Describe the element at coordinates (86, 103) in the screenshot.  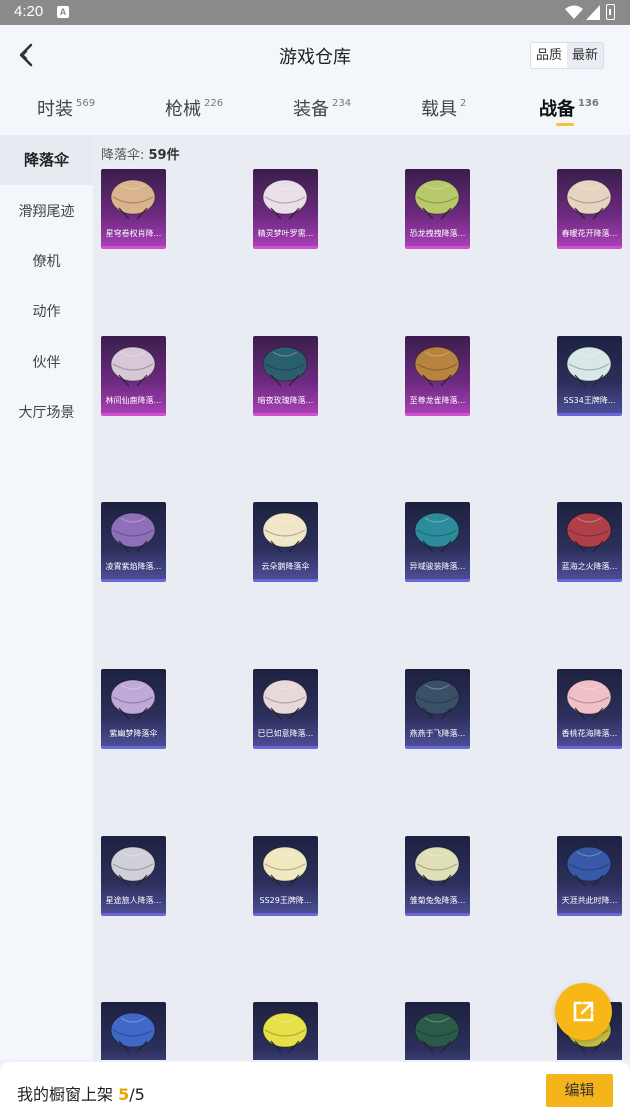
I see `tab-count: 569` at that location.